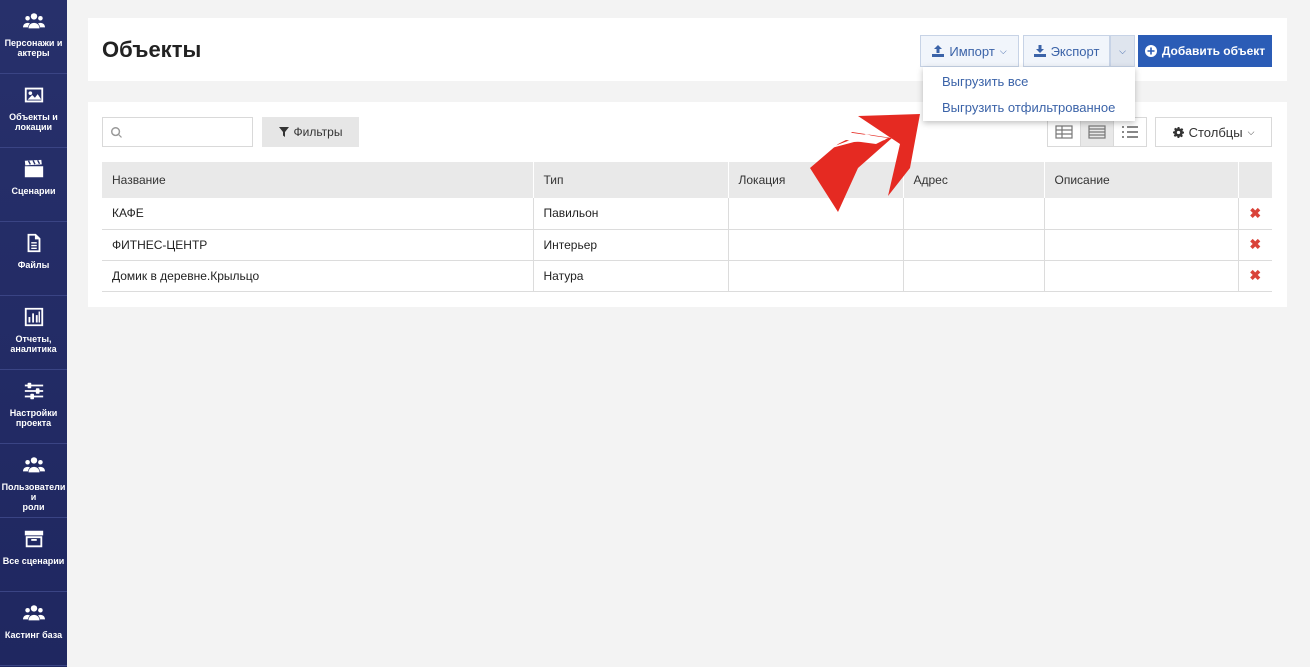 The height and width of the screenshot is (667, 1310). What do you see at coordinates (1039, 51) in the screenshot?
I see `download-icon` at bounding box center [1039, 51].